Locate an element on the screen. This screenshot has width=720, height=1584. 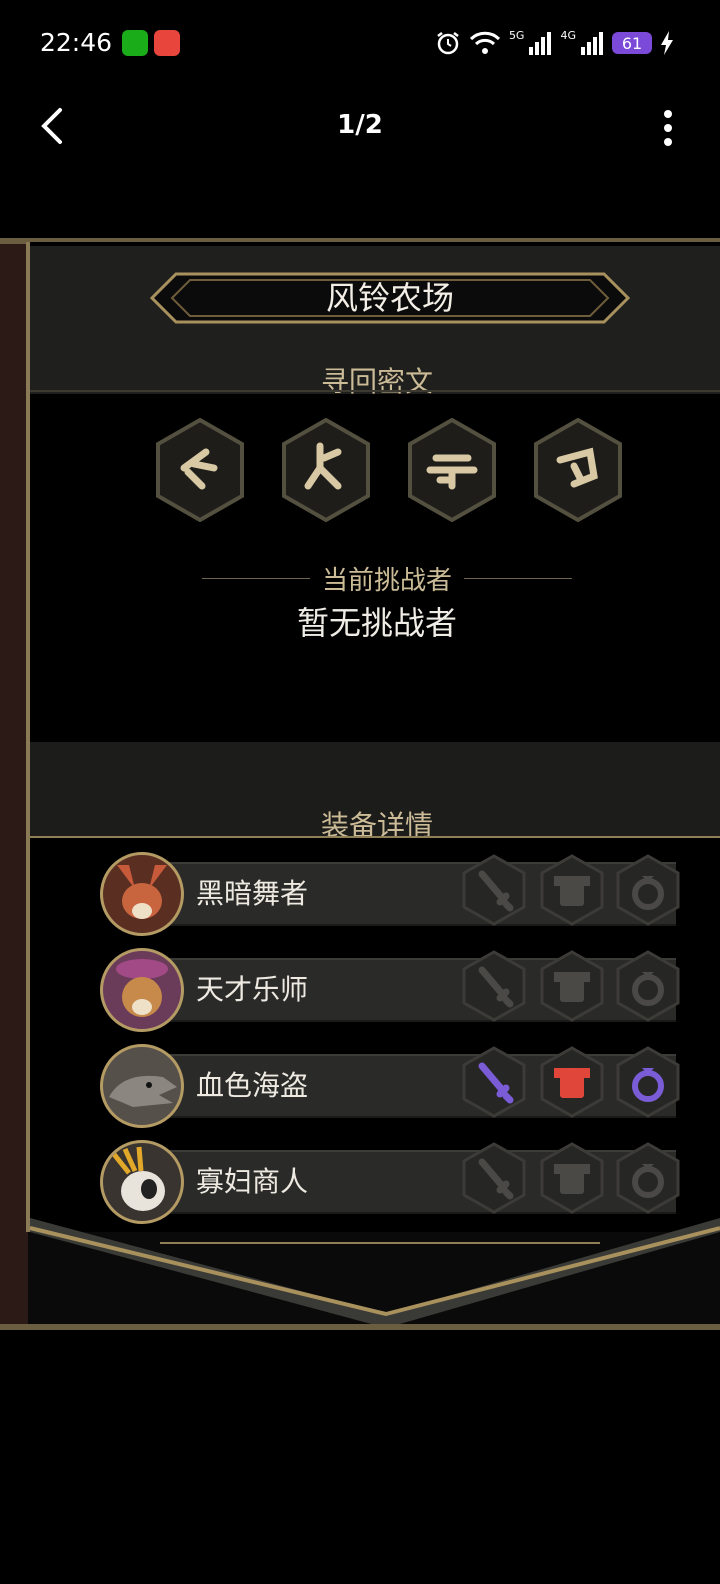
alarm-icon is located at coordinates (448, 43).